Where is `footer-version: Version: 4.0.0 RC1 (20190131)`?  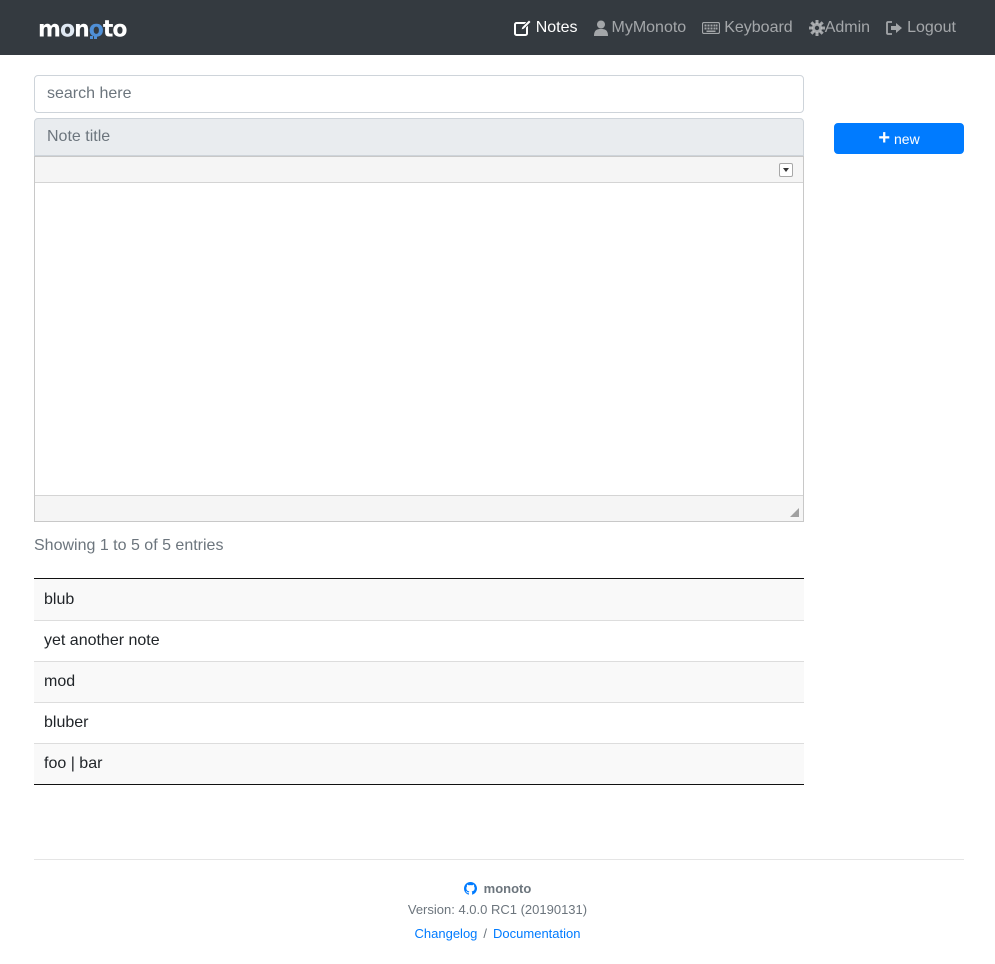 footer-version: Version: 4.0.0 RC1 (20190131) is located at coordinates (497, 909).